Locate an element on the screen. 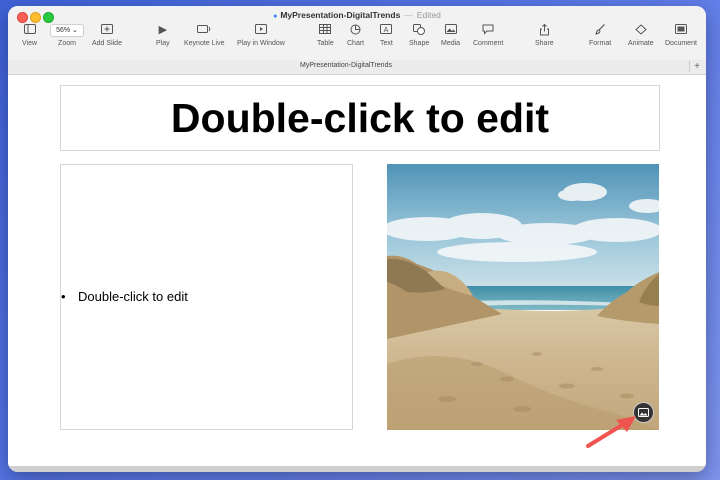  media-icon is located at coordinates (450, 30).